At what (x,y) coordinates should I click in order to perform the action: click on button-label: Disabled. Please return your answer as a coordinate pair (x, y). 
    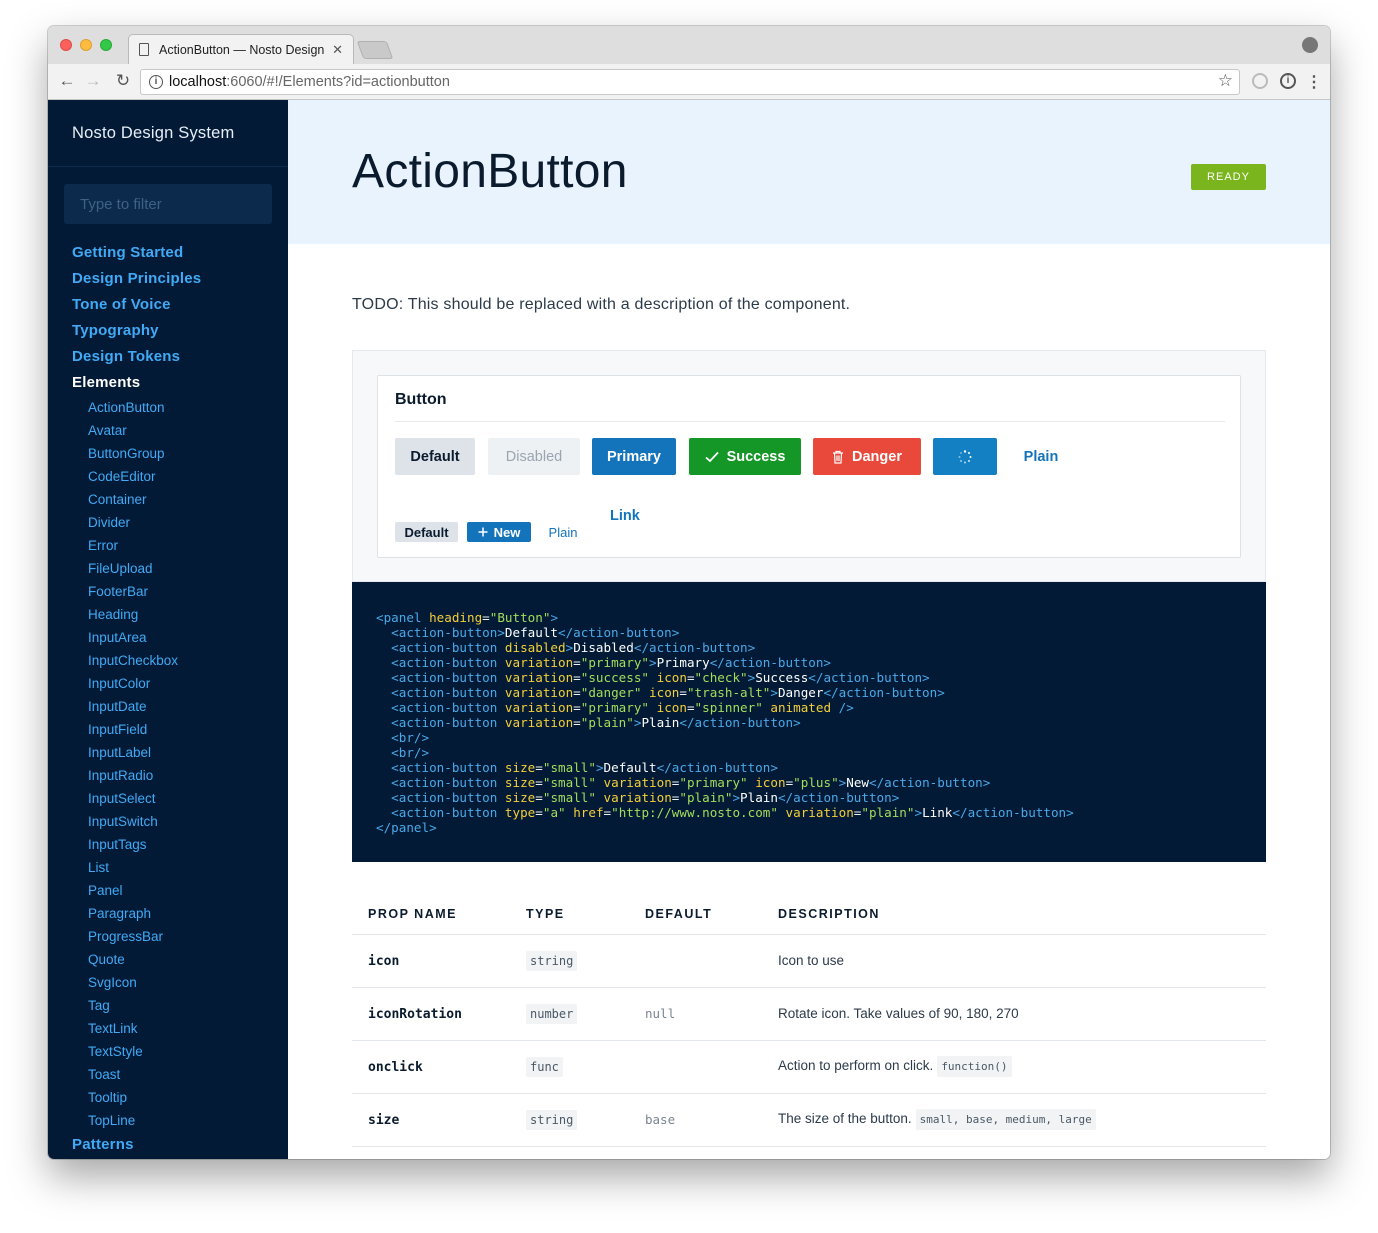
    Looking at the image, I should click on (534, 456).